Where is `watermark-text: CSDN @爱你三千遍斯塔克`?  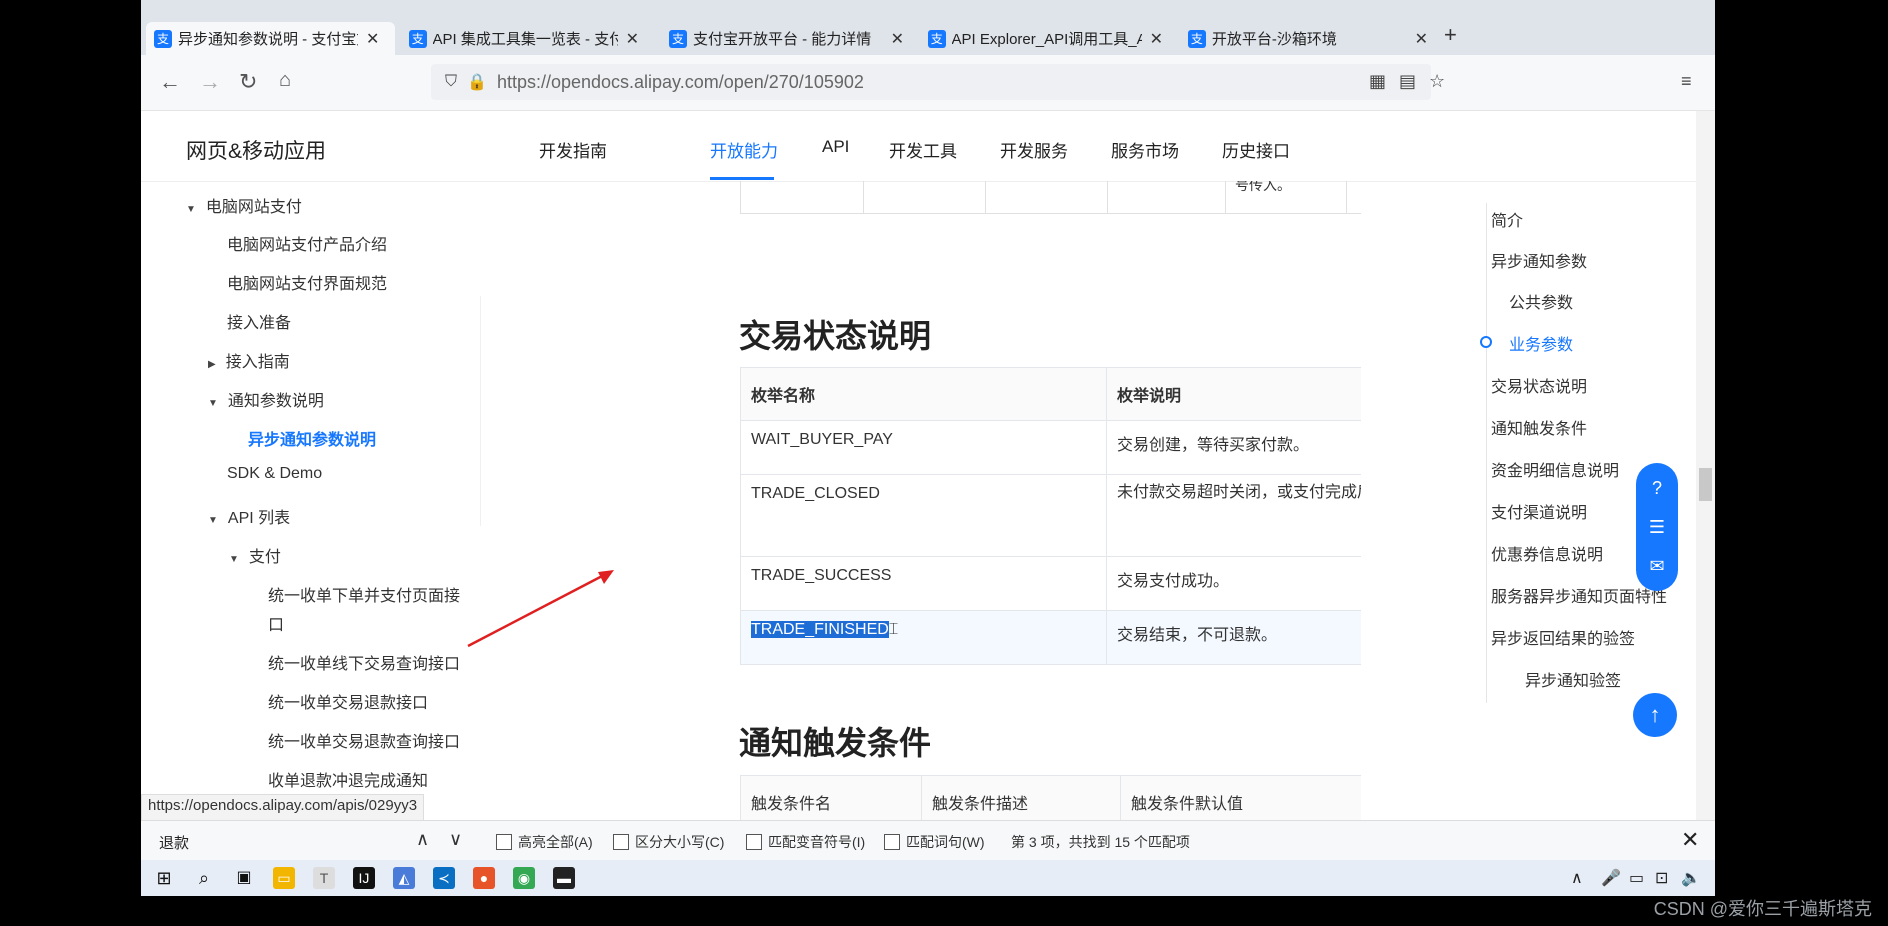
watermark-text: CSDN @爱你三千遍斯塔克 is located at coordinates (1762, 909).